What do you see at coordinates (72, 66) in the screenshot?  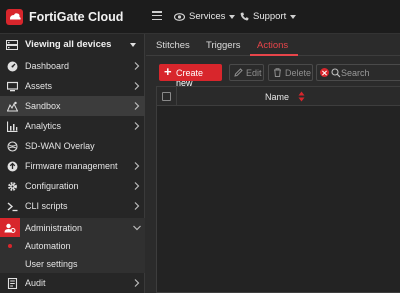 I see `sidebar-item-dashboard: Dashboard` at bounding box center [72, 66].